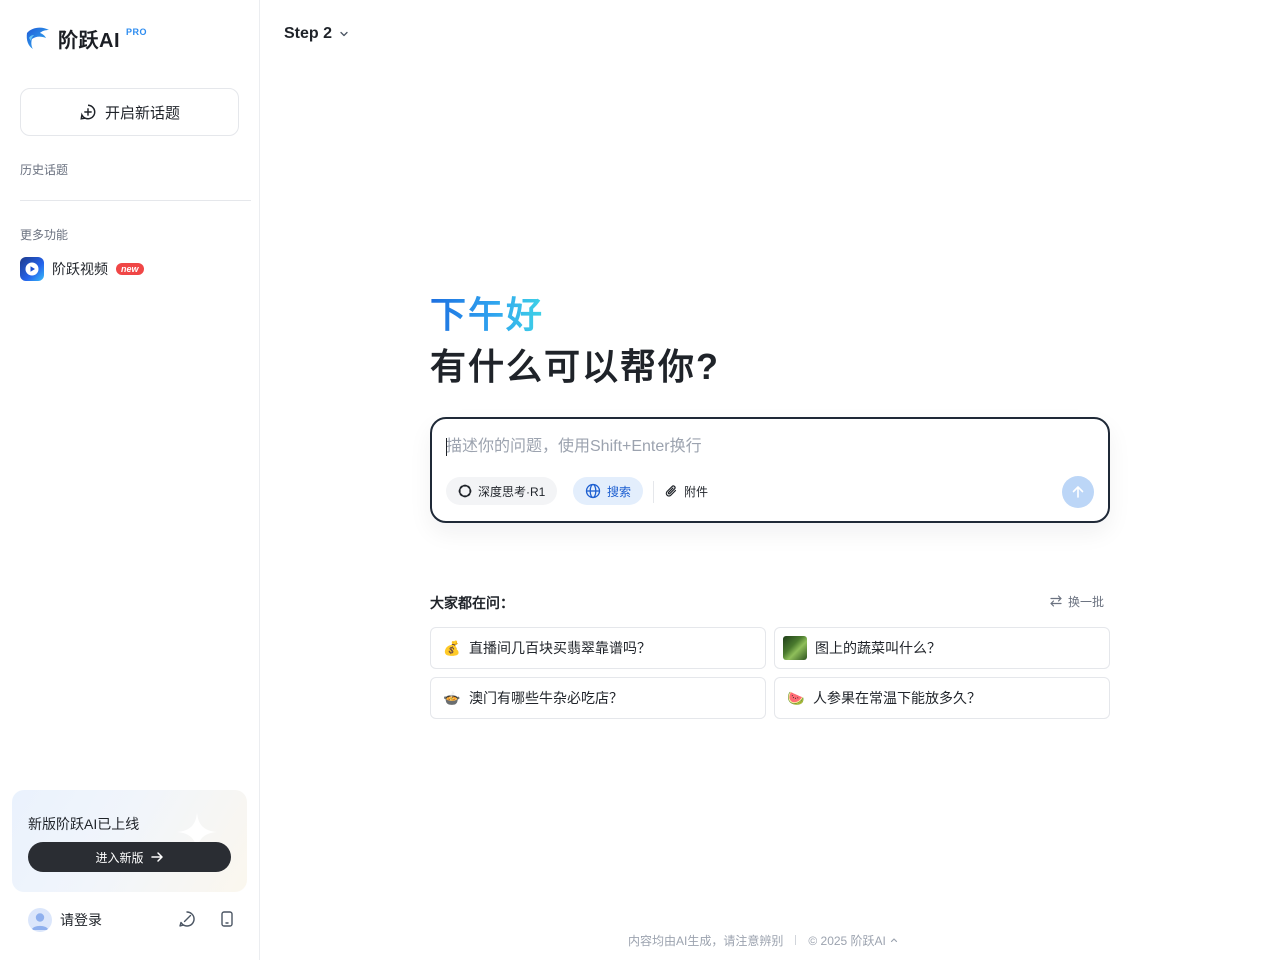  I want to click on video-play-icon, so click(32, 269).